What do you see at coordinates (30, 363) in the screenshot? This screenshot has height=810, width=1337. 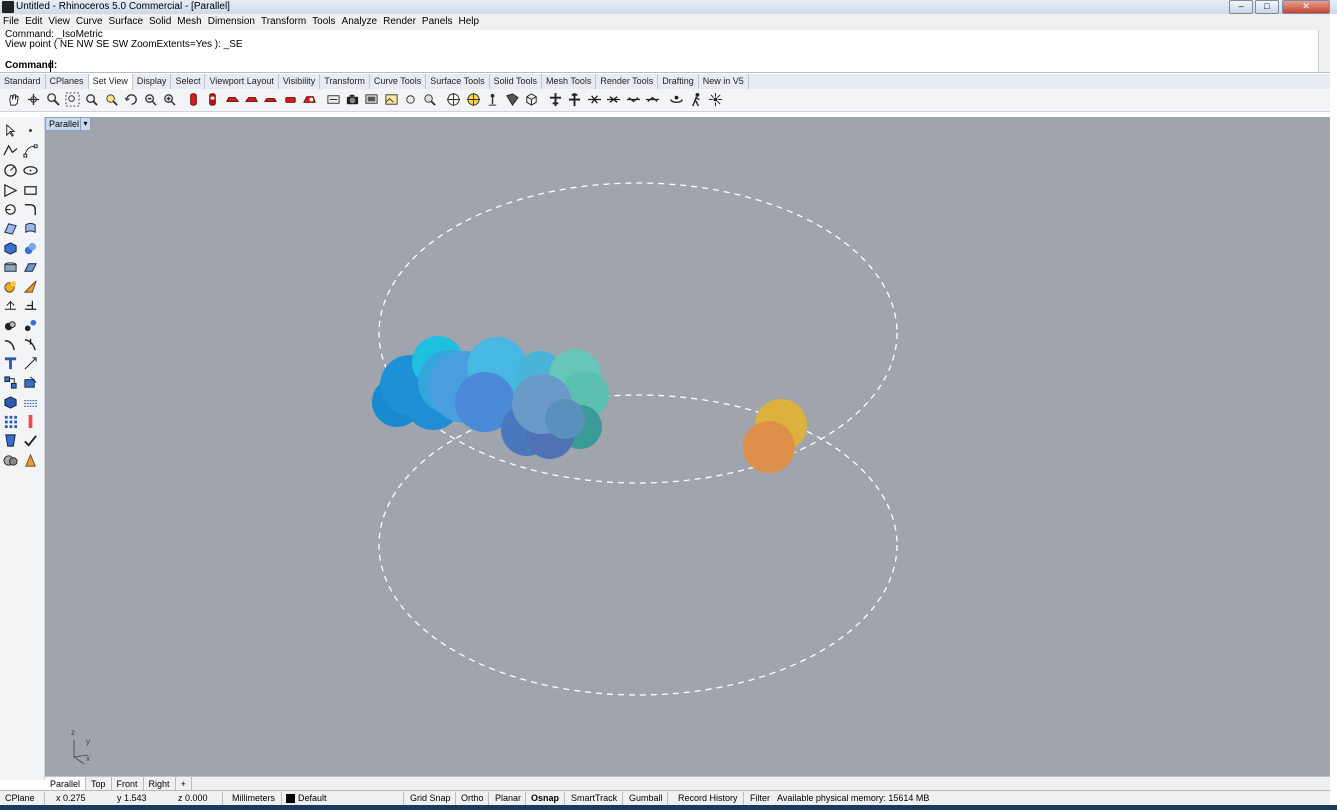 I see `leader-icon` at bounding box center [30, 363].